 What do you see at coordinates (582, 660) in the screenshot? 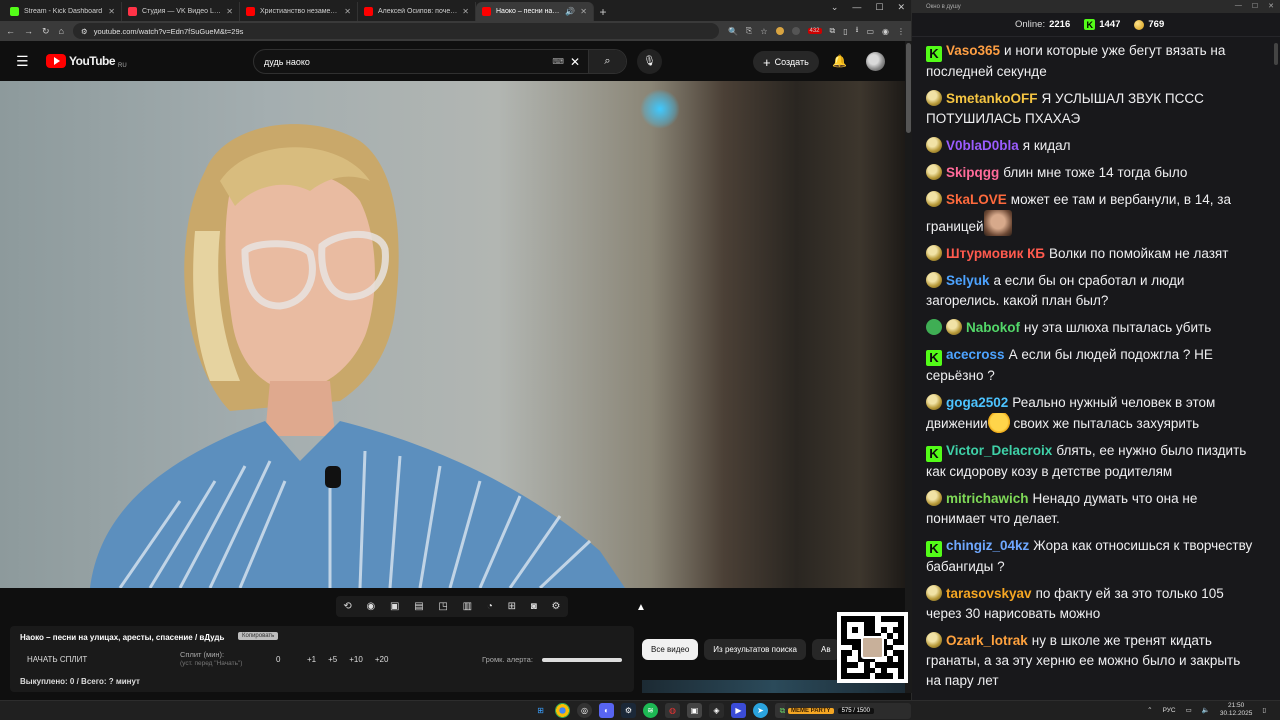
I see `alert-volume-slider` at bounding box center [582, 660].